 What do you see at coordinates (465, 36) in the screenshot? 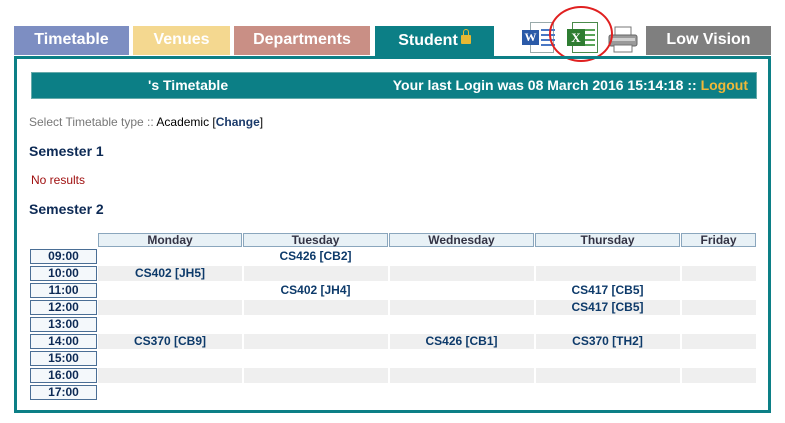
I see `lock-icon` at bounding box center [465, 36].